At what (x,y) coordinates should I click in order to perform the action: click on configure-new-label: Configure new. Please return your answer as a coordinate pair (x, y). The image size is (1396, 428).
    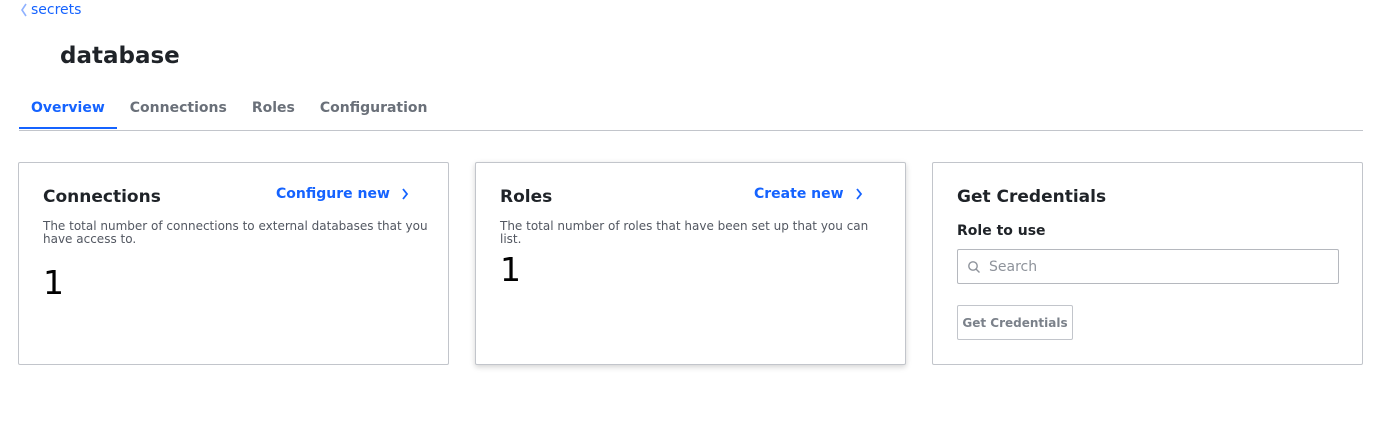
    Looking at the image, I should click on (333, 194).